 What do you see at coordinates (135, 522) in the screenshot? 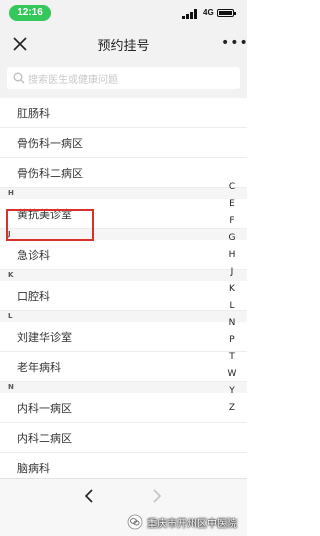
I see `wechat-icon` at bounding box center [135, 522].